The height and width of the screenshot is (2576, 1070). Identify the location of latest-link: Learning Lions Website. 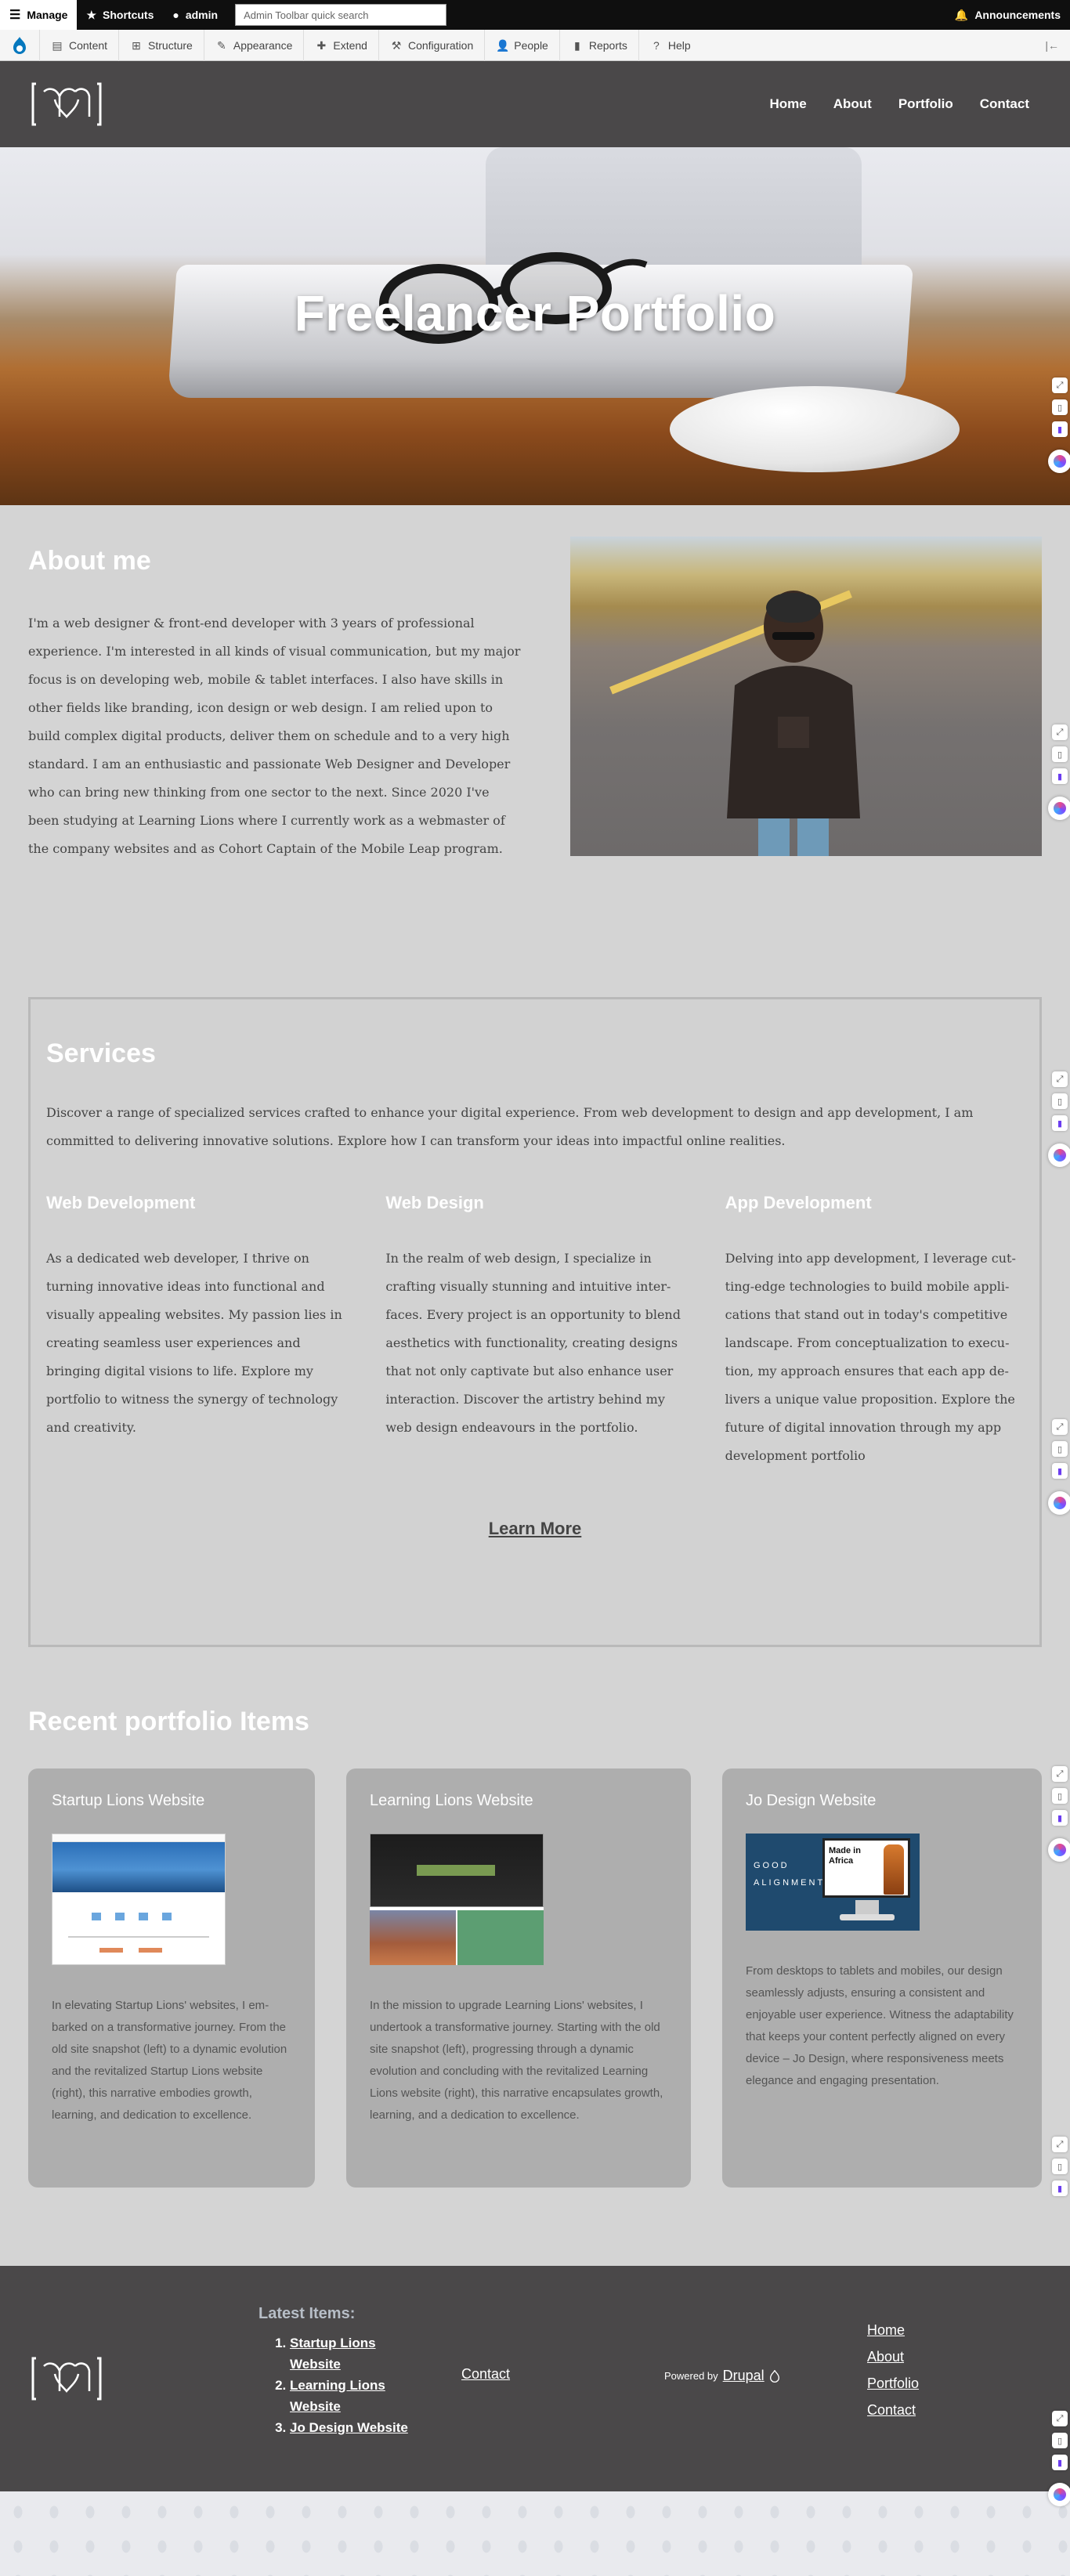
(337, 2396).